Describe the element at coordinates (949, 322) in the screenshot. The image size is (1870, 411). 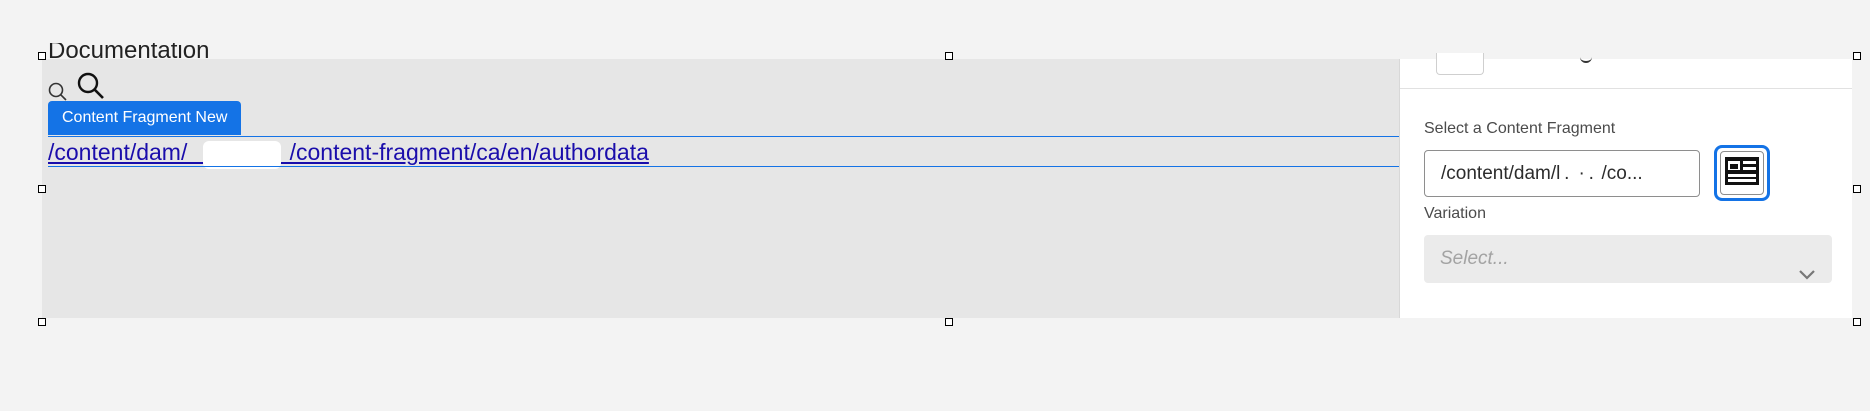
I see `resize-handle-bottom` at that location.